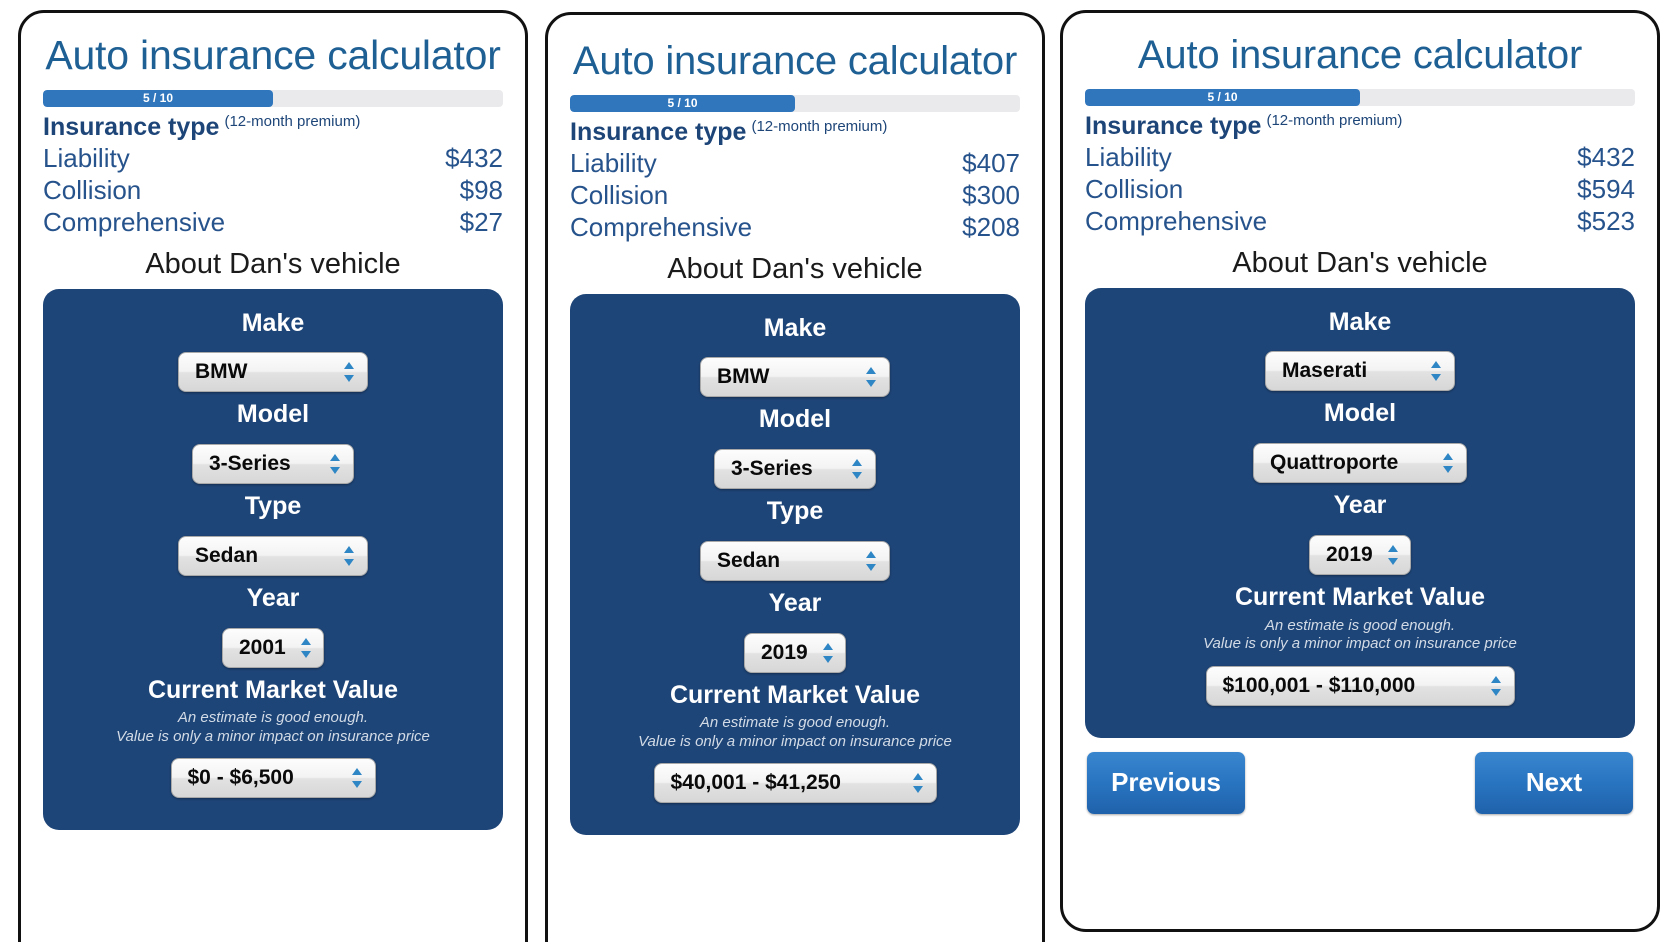 This screenshot has width=1668, height=942. What do you see at coordinates (991, 163) in the screenshot?
I see `insurance-row-amount: $407` at bounding box center [991, 163].